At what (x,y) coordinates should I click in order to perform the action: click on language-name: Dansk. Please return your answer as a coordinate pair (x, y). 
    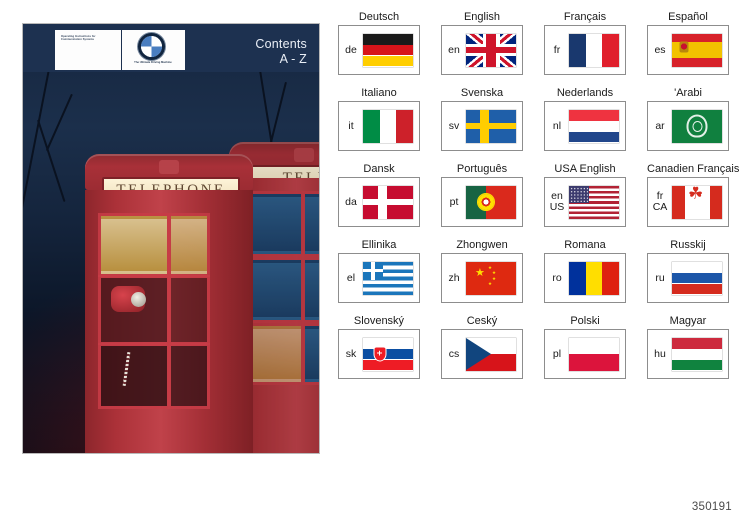
    Looking at the image, I should click on (379, 169).